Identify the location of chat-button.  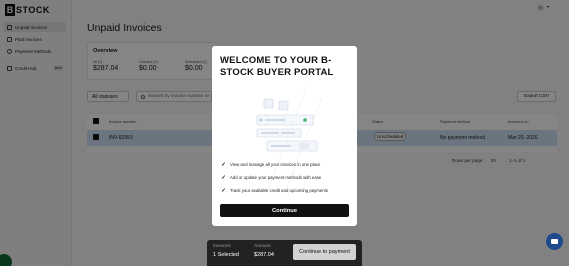
(554, 241).